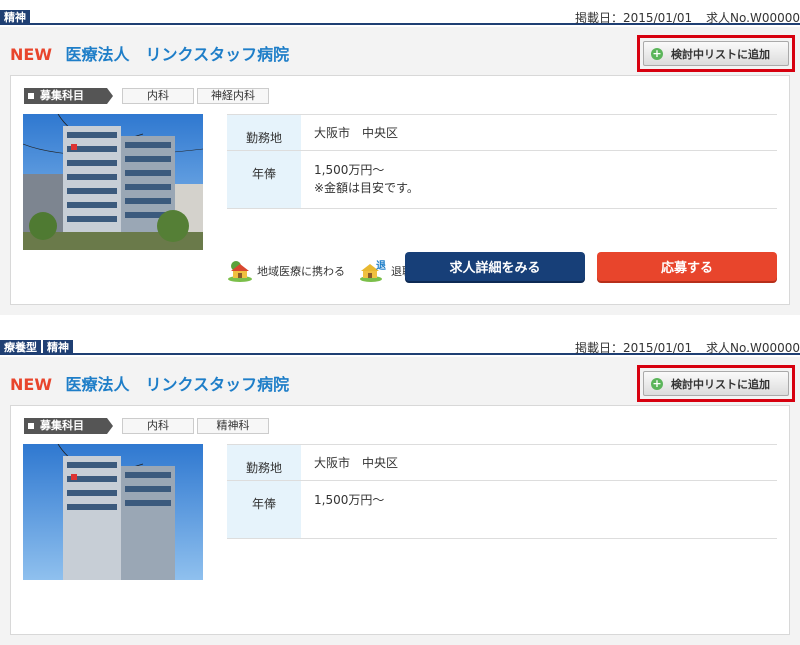 The height and width of the screenshot is (645, 800). Describe the element at coordinates (687, 266) in the screenshot. I see `apply-button: 応募する` at that location.